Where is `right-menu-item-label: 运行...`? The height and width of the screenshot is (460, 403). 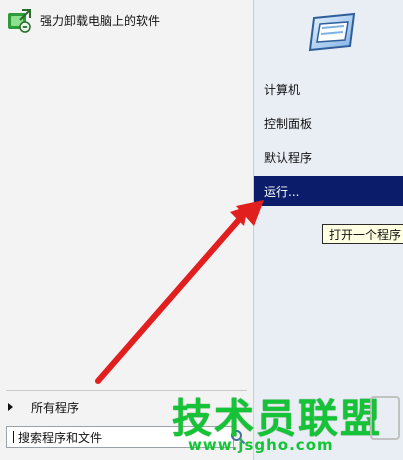
right-menu-item-label: 运行... is located at coordinates (282, 191).